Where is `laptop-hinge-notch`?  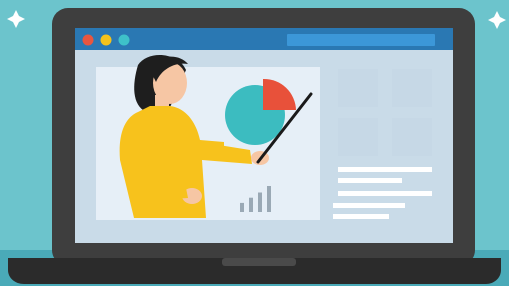 laptop-hinge-notch is located at coordinates (259, 262).